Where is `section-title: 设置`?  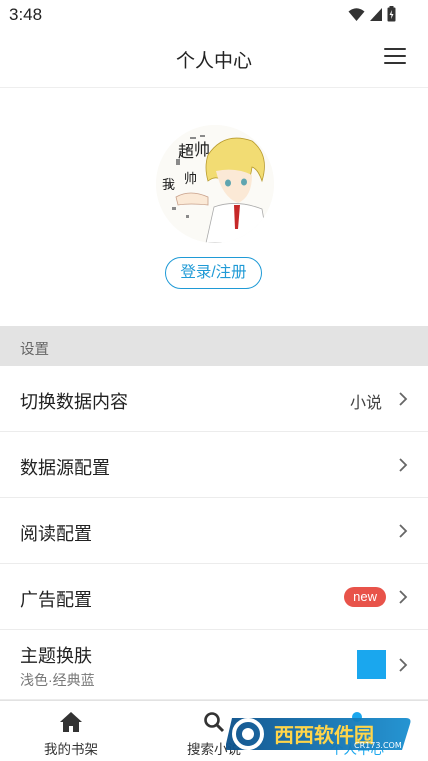
section-title: 设置 is located at coordinates (34, 350).